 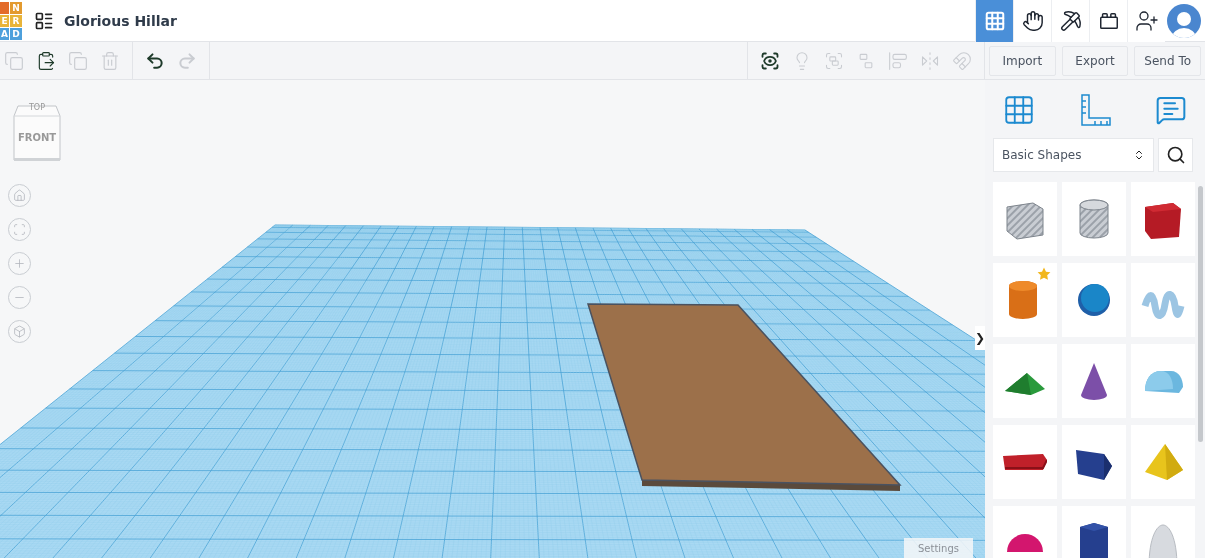 What do you see at coordinates (1171, 110) in the screenshot?
I see `note-icon` at bounding box center [1171, 110].